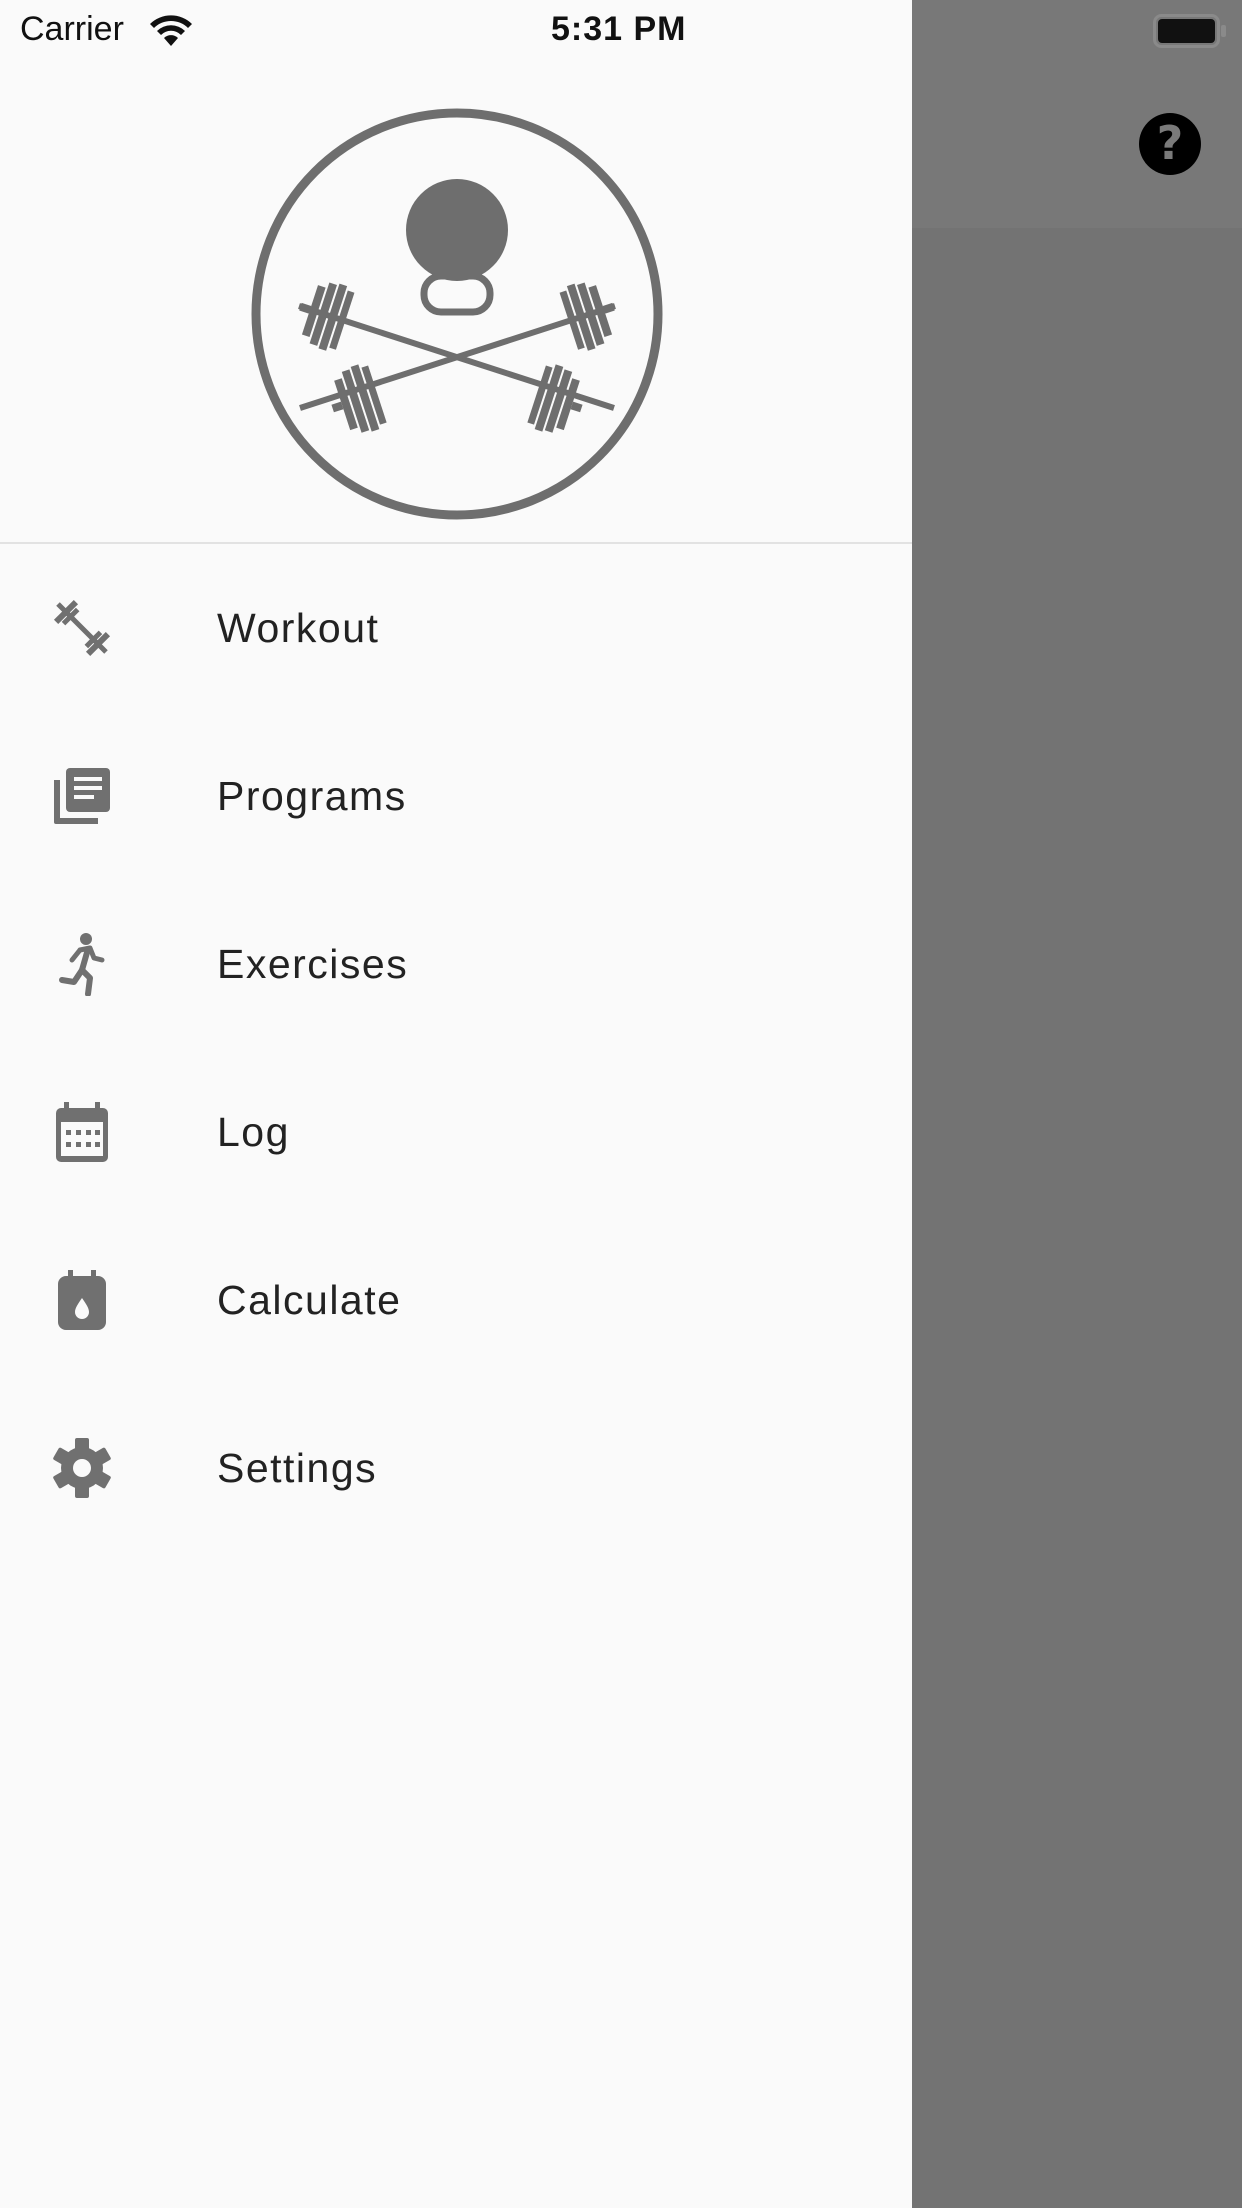 The image size is (1242, 2208). I want to click on status-bar: Carrier 5:31 PM, so click(621, 30).